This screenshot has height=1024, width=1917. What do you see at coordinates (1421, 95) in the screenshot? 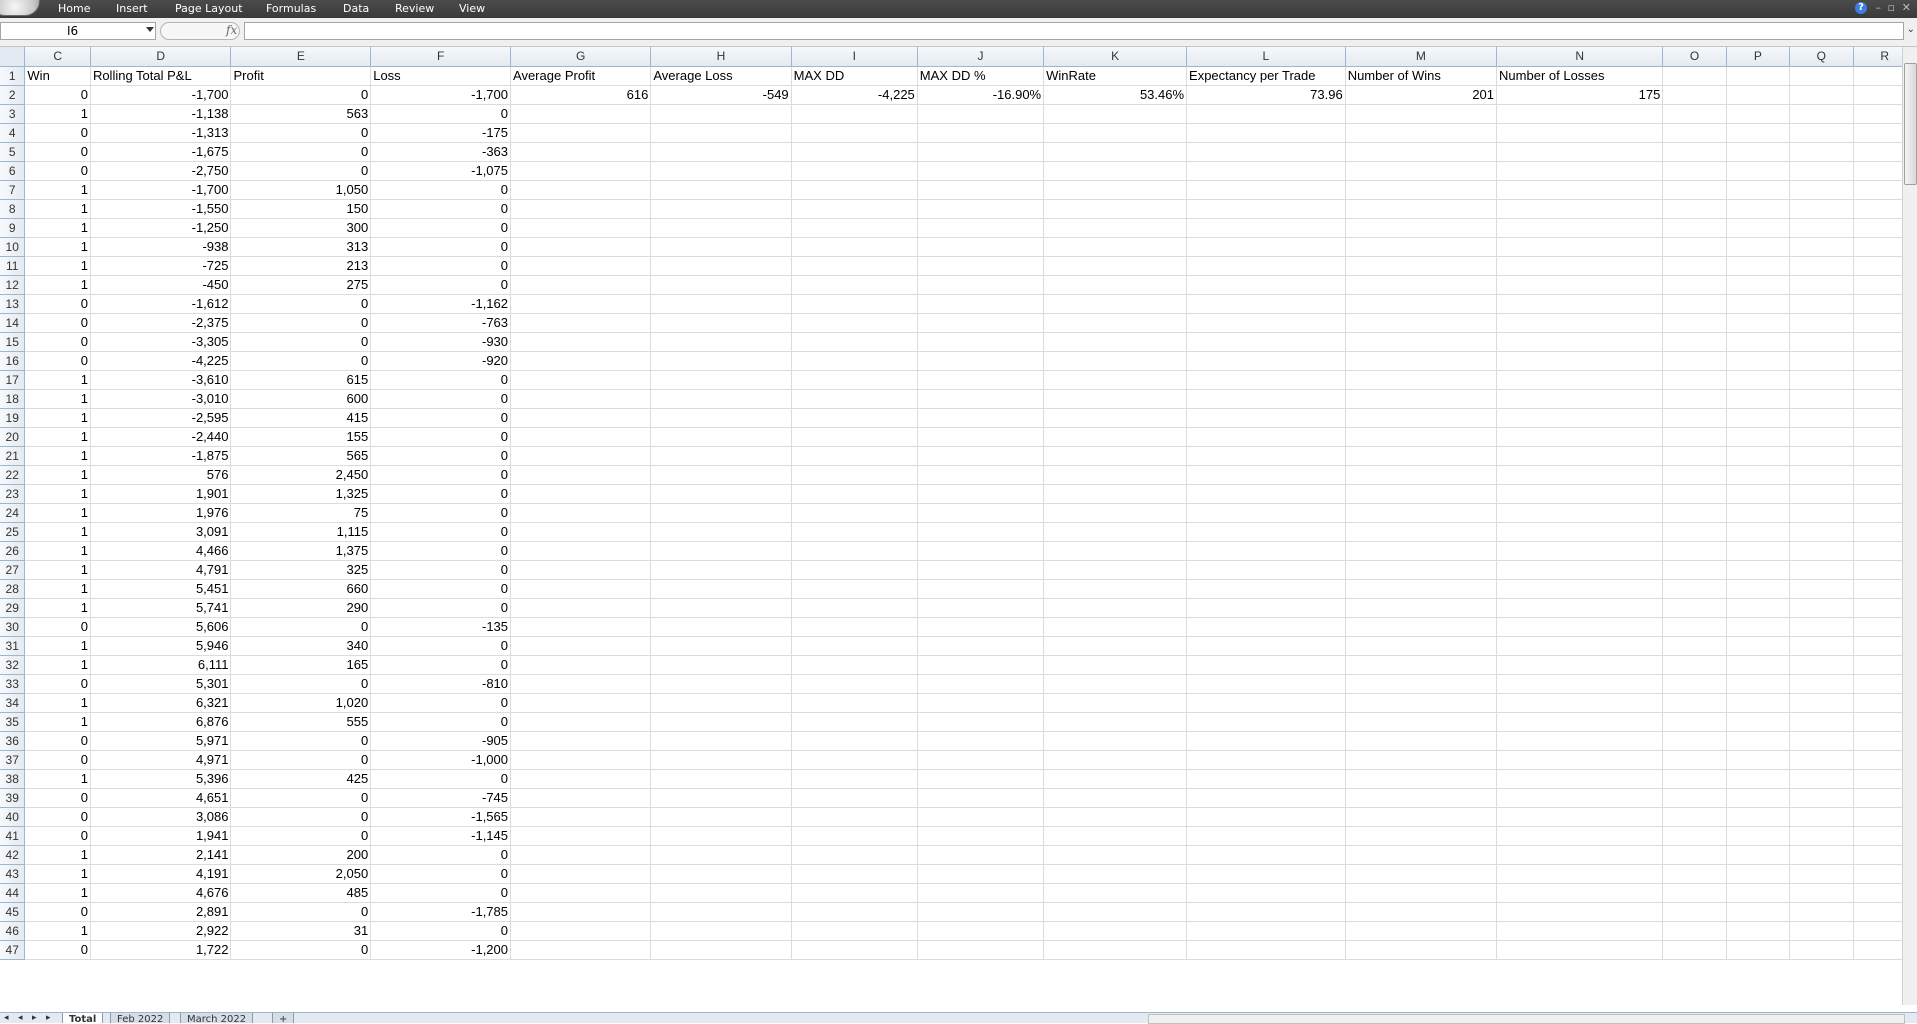
I see `cell: 201` at bounding box center [1421, 95].